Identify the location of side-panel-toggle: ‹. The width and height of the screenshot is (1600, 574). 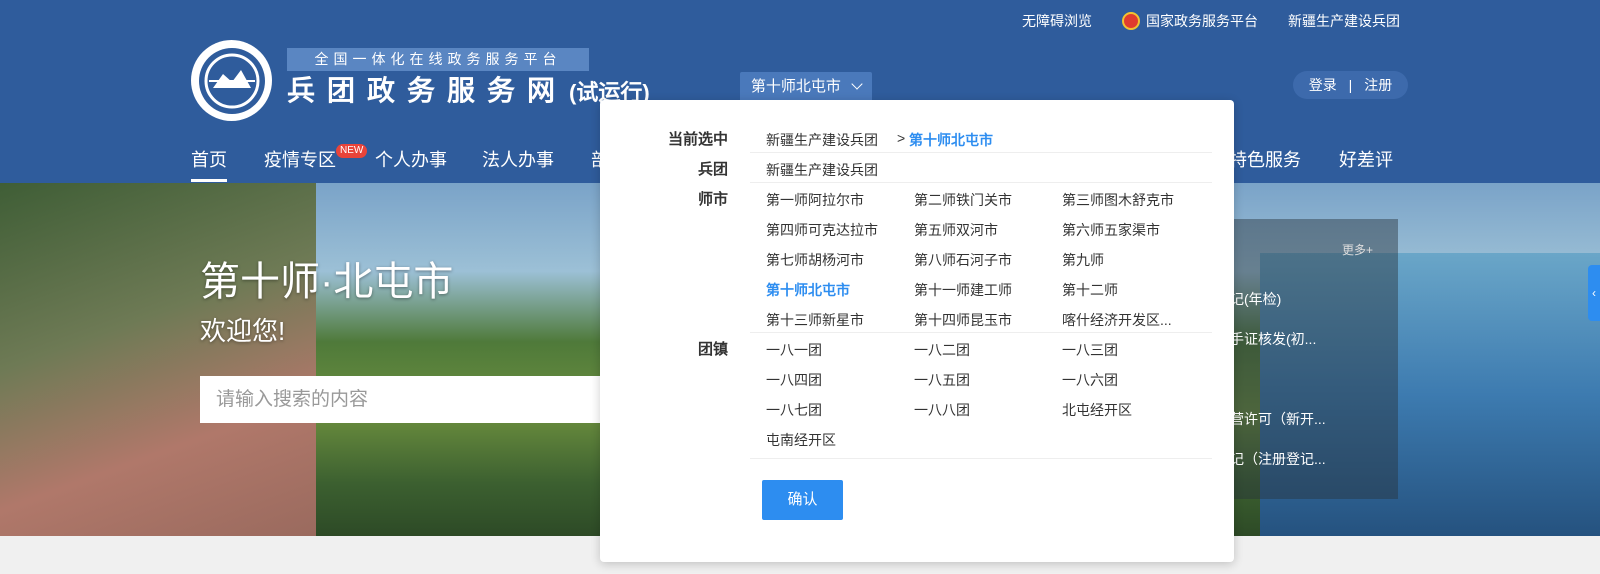
(1594, 293).